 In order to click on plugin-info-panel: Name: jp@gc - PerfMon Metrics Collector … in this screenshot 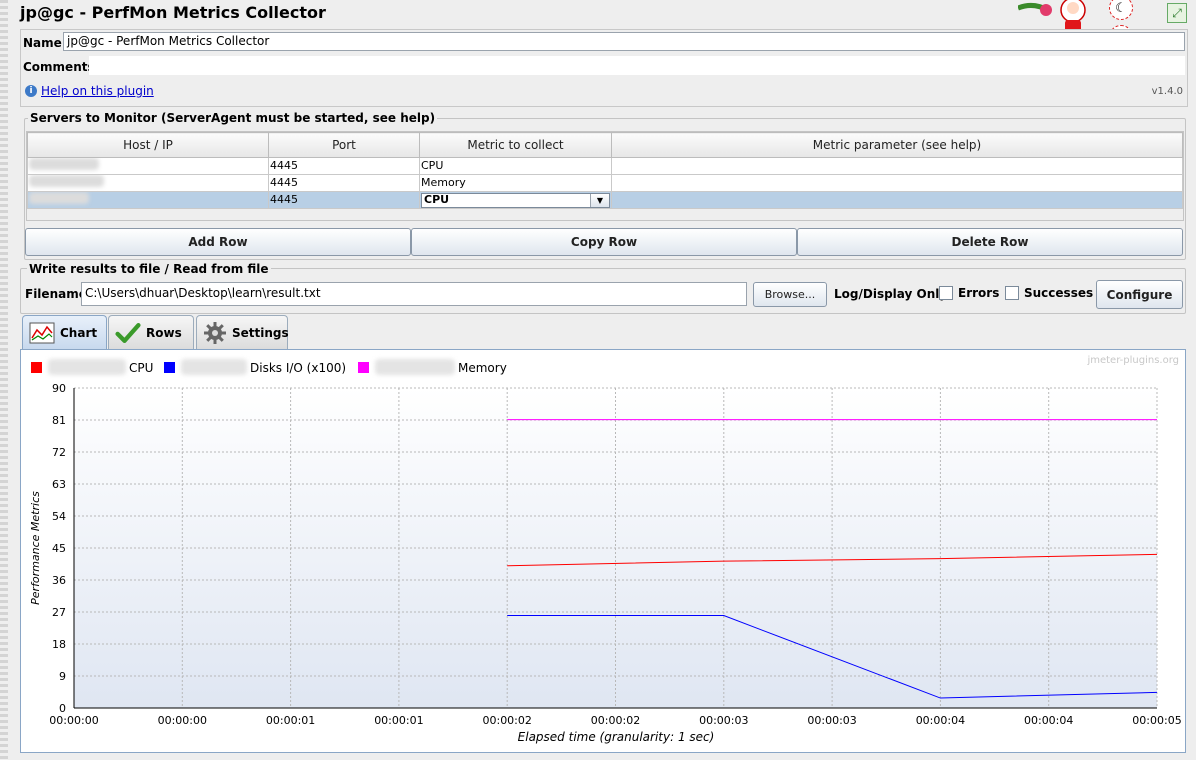, I will do `click(604, 68)`.